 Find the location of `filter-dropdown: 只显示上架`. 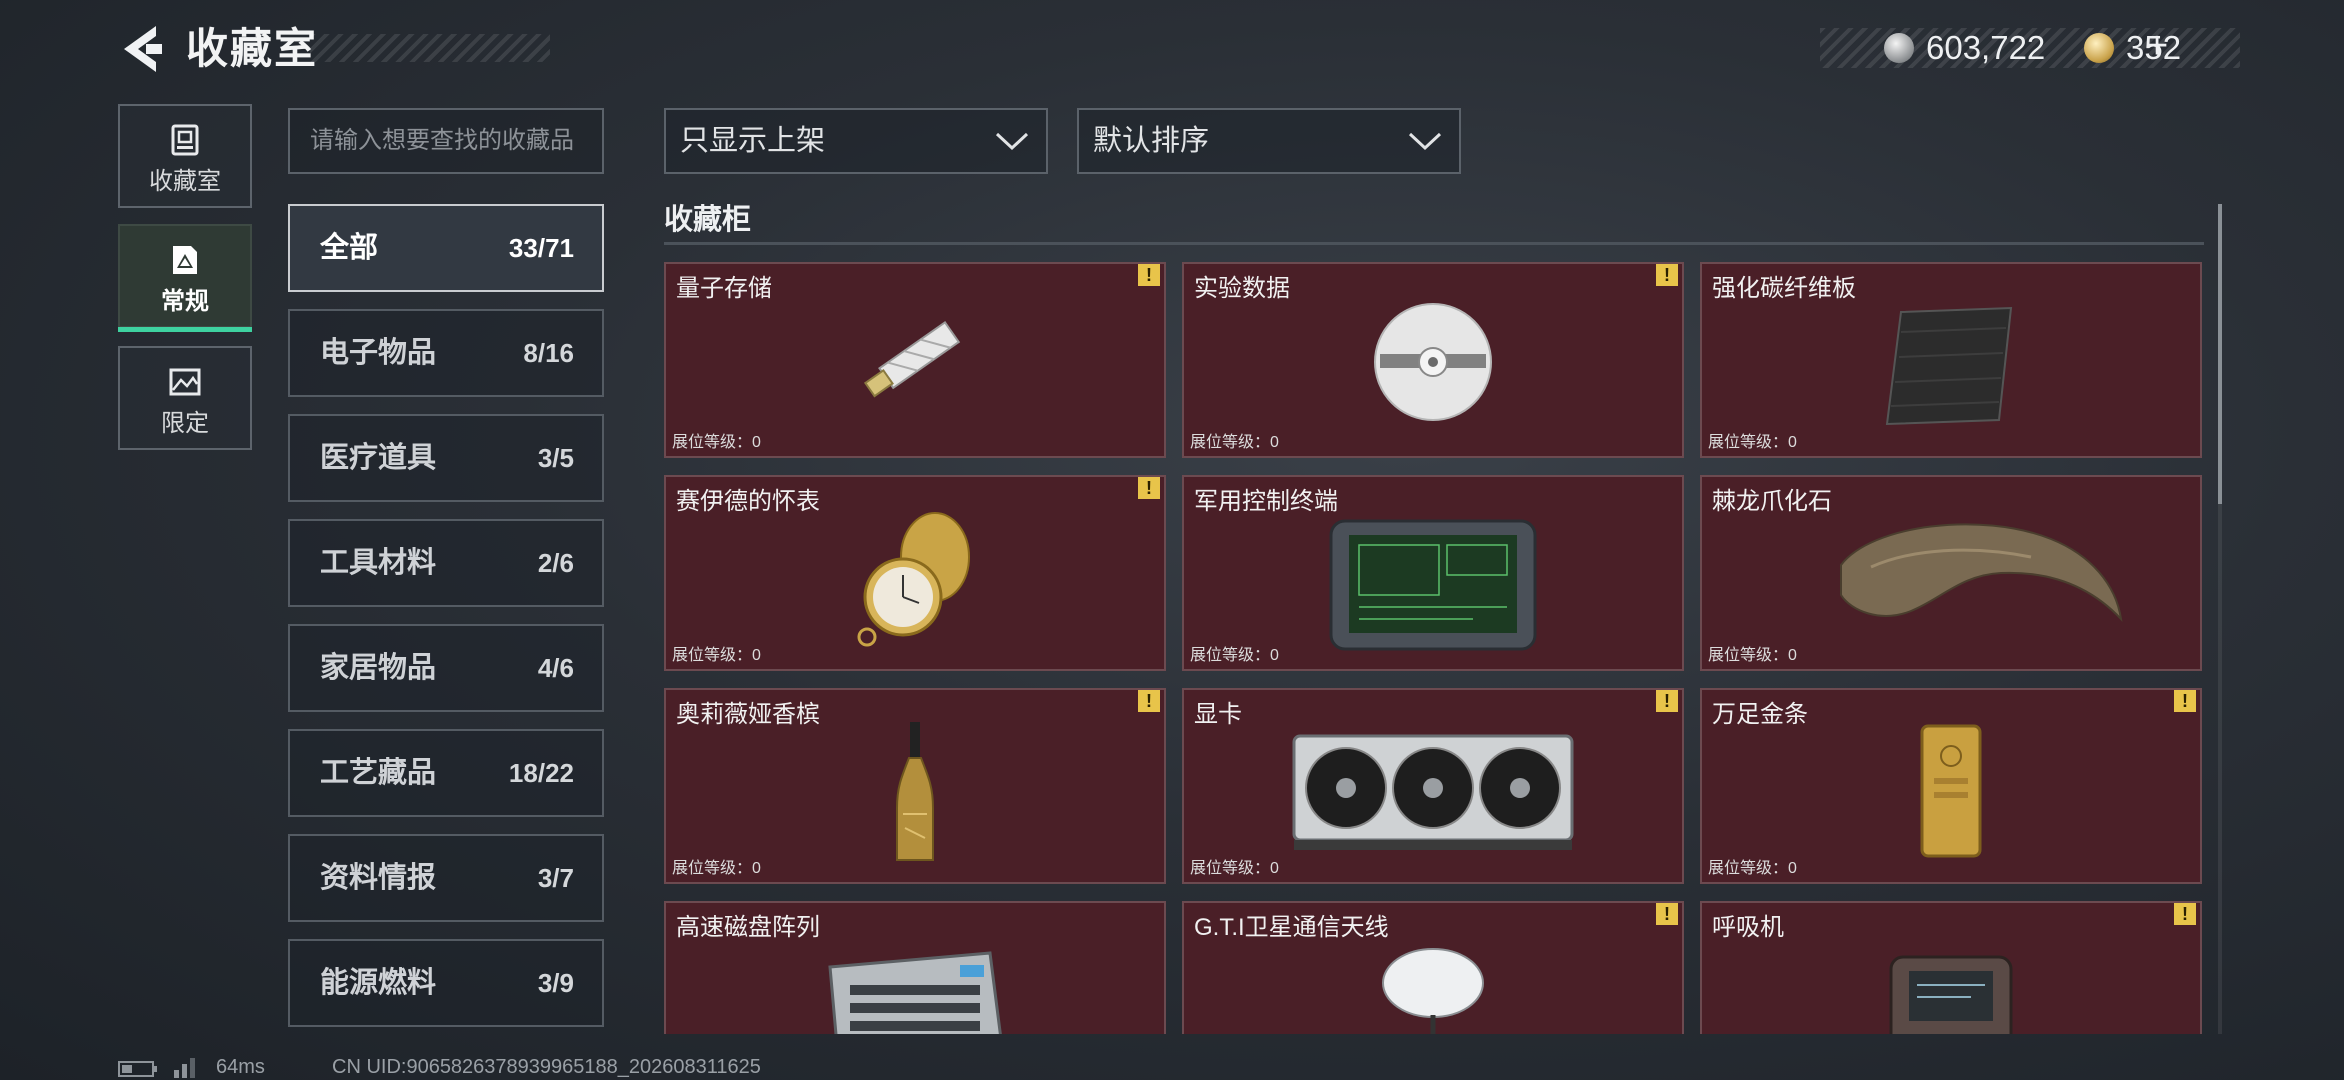

filter-dropdown: 只显示上架 is located at coordinates (856, 141).